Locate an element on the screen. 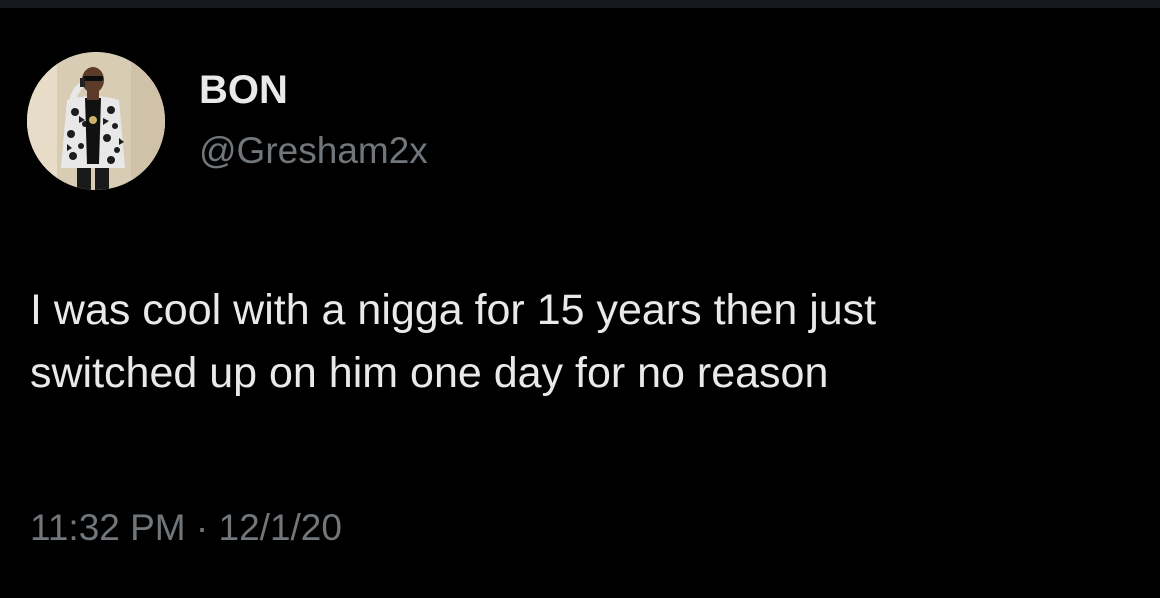 This screenshot has height=598, width=1160. tweet-time: 11:32 PM is located at coordinates (108, 527).